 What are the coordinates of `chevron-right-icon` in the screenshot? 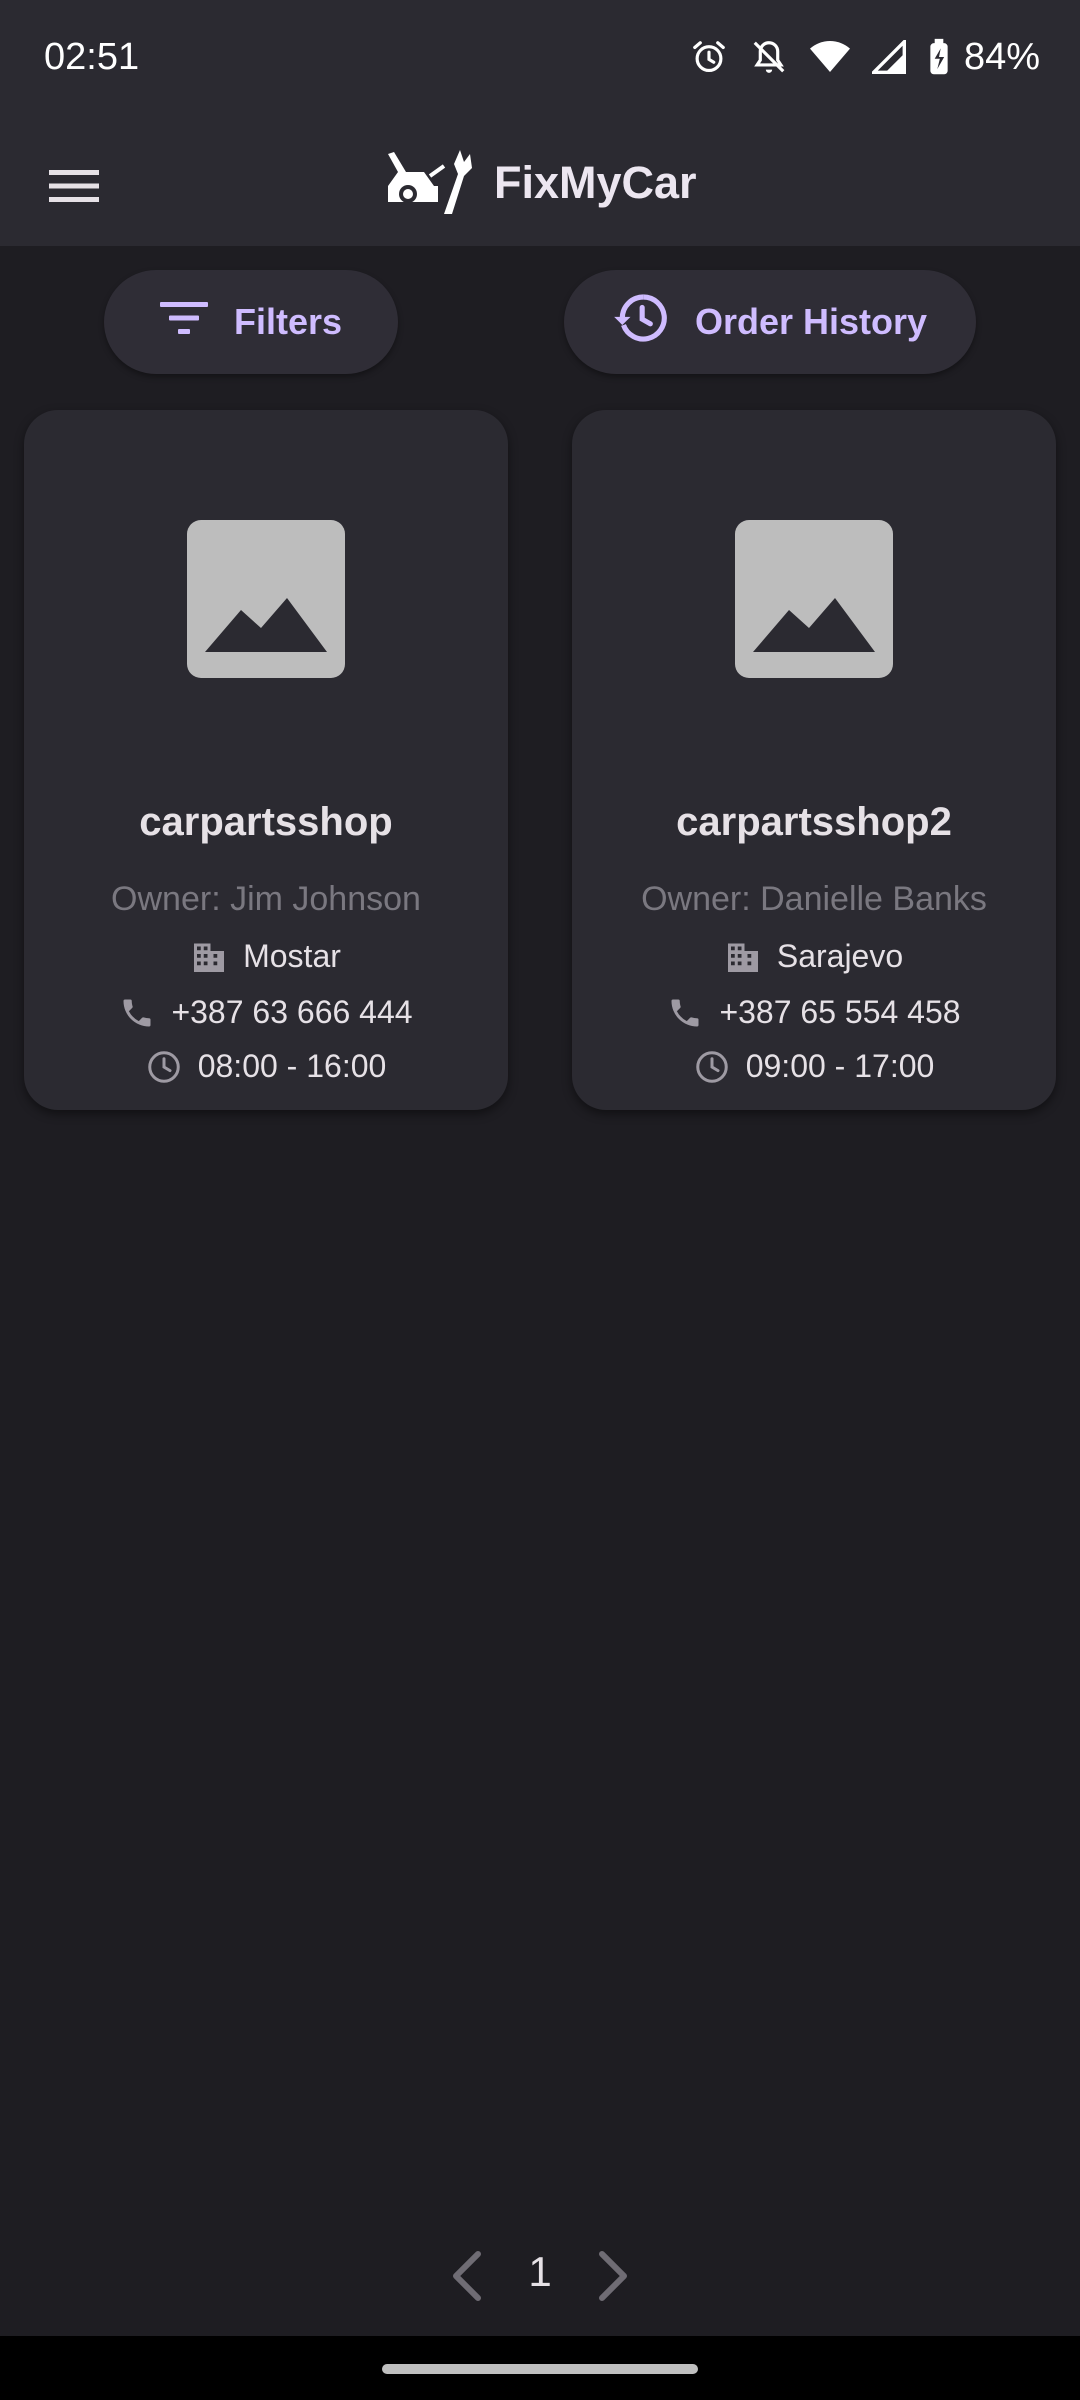 It's located at (614, 2280).